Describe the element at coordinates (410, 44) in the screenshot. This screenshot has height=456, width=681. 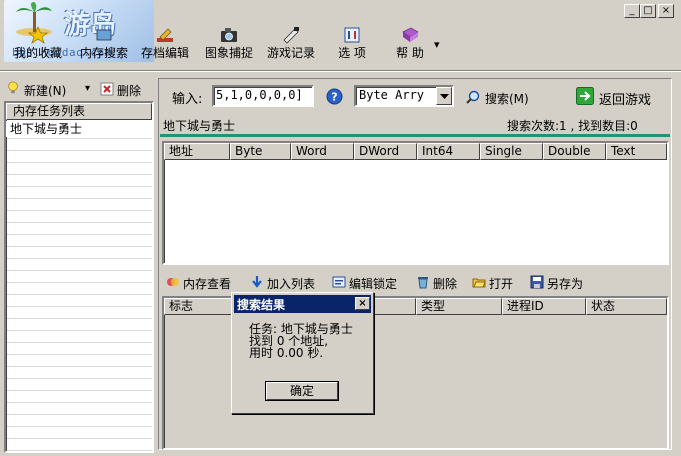
I see `help-button: 帮 助` at that location.